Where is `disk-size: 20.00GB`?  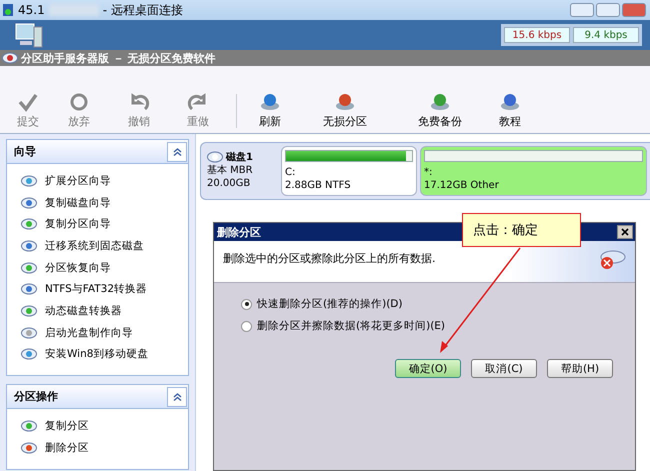 disk-size: 20.00GB is located at coordinates (229, 183).